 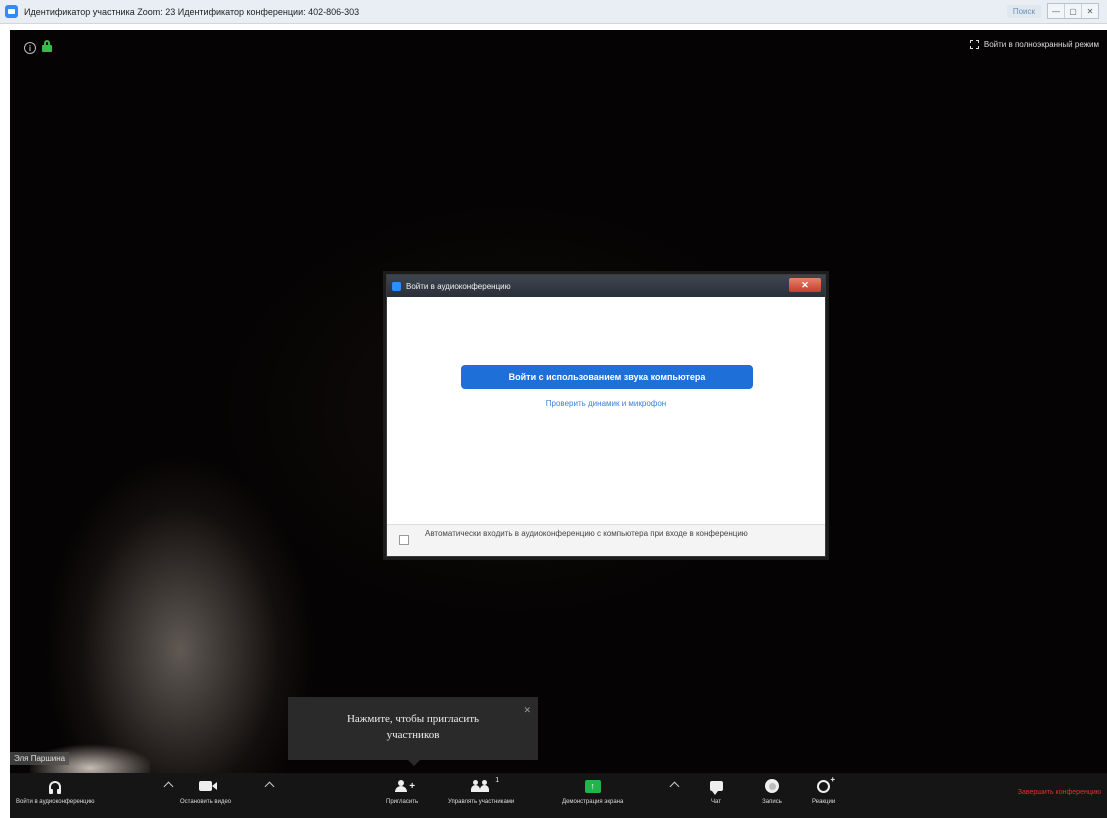 What do you see at coordinates (413, 735) in the screenshot?
I see `tooltip-line-2: участников` at bounding box center [413, 735].